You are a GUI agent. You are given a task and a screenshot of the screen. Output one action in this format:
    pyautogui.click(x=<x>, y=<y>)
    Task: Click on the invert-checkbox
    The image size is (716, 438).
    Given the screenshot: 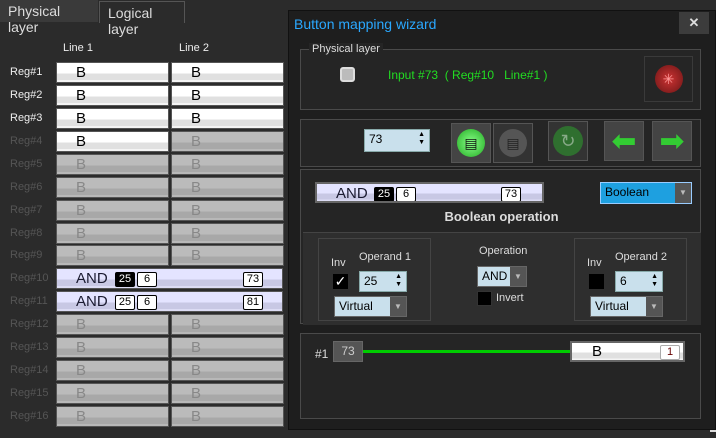 What is the action you would take?
    pyautogui.click(x=484, y=298)
    